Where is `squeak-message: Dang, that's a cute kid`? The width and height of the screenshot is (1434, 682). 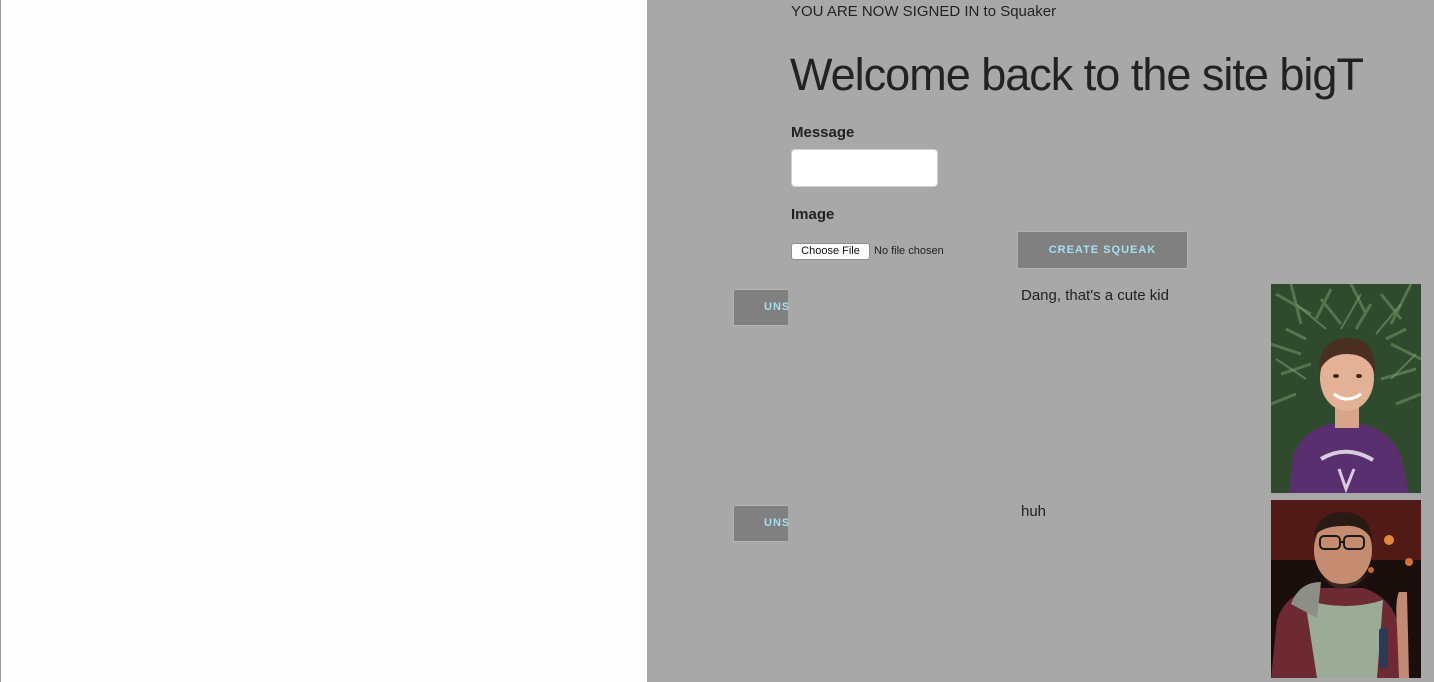
squeak-message: Dang, that's a cute kid is located at coordinates (1095, 295).